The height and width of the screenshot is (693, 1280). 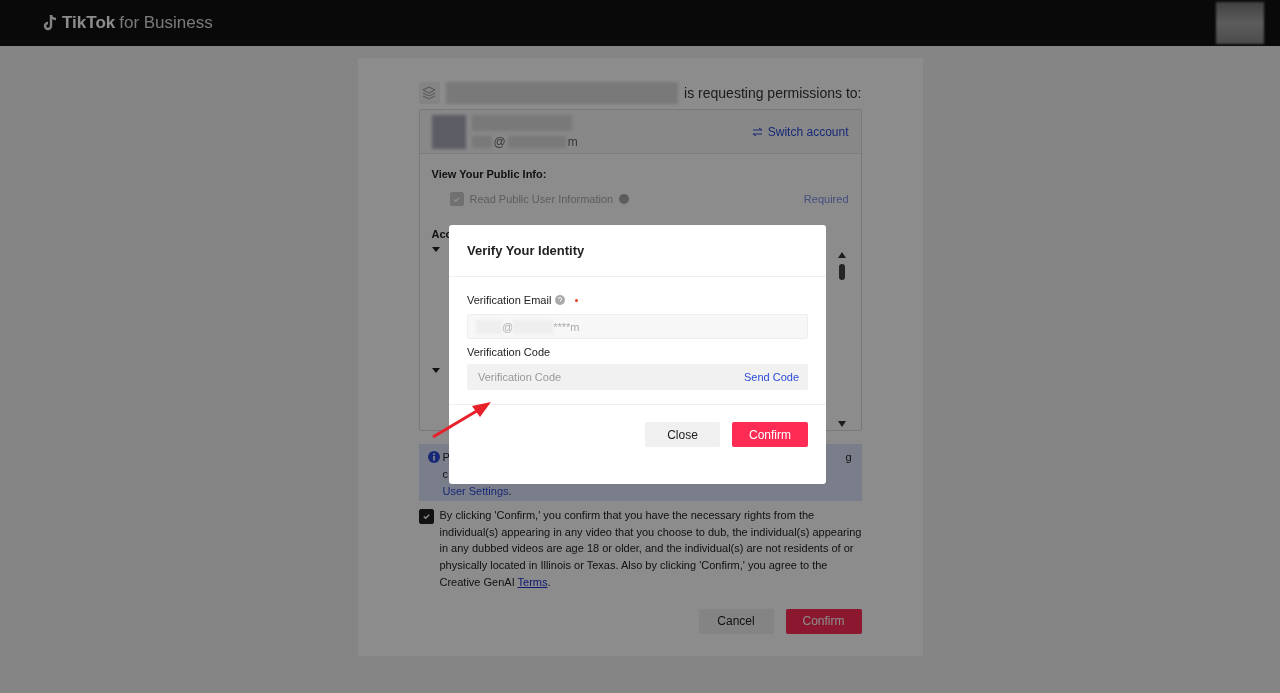 What do you see at coordinates (499, 141) in the screenshot?
I see `email-fragment: @` at bounding box center [499, 141].